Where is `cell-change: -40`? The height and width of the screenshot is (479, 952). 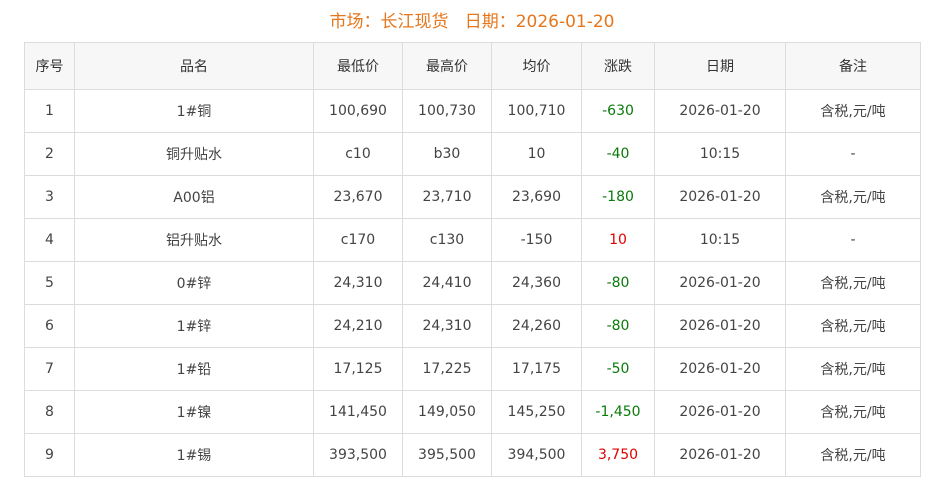
cell-change: -40 is located at coordinates (618, 154).